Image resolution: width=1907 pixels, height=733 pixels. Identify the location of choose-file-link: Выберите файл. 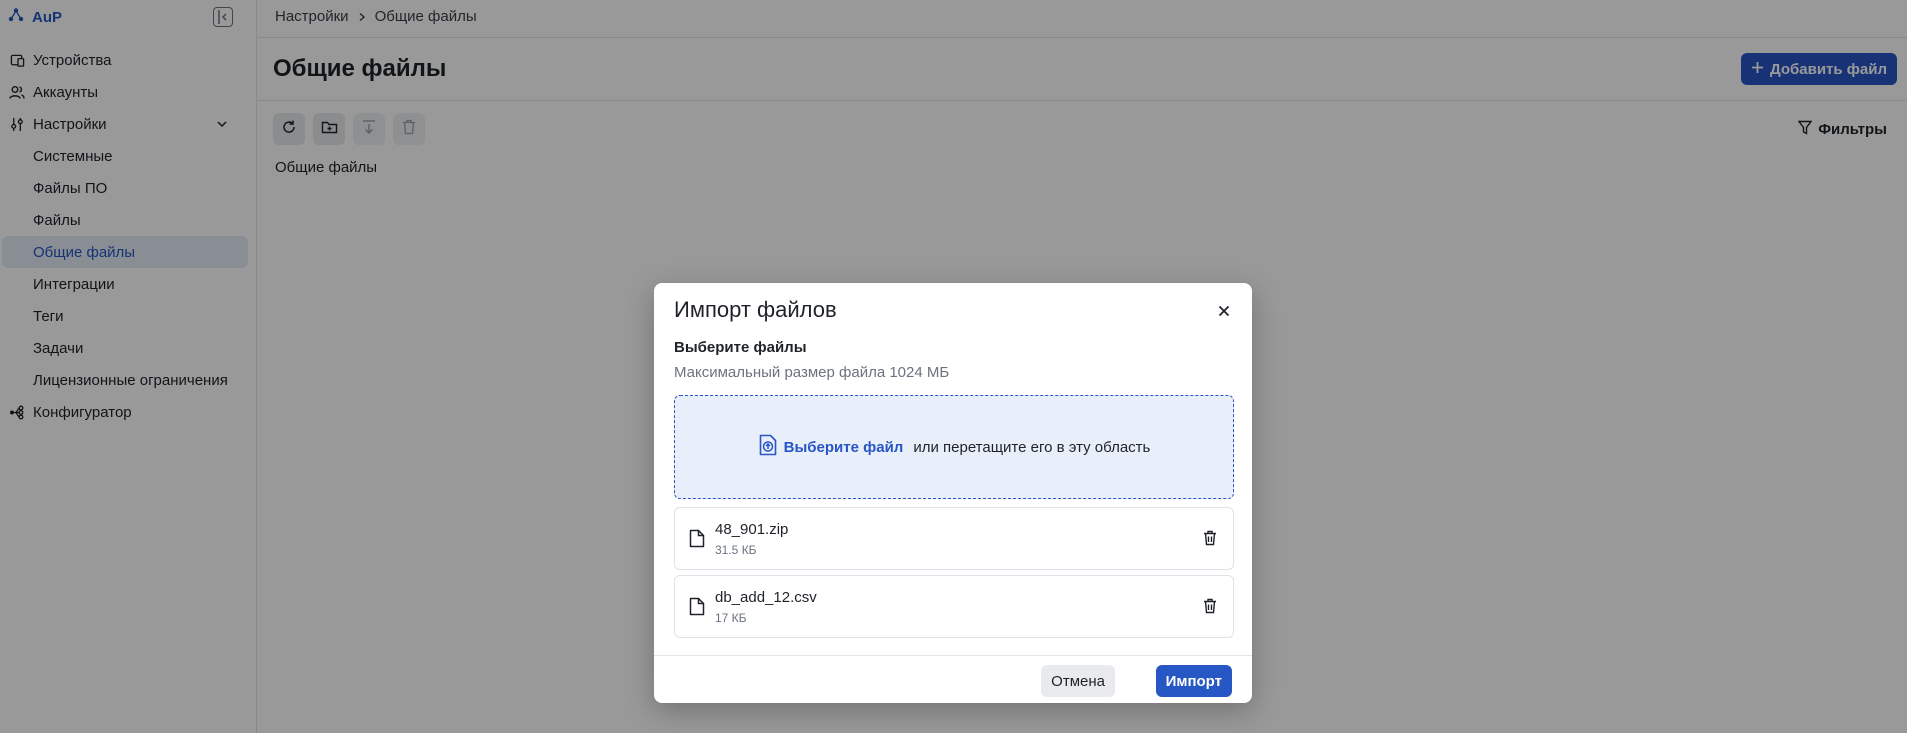
(844, 447).